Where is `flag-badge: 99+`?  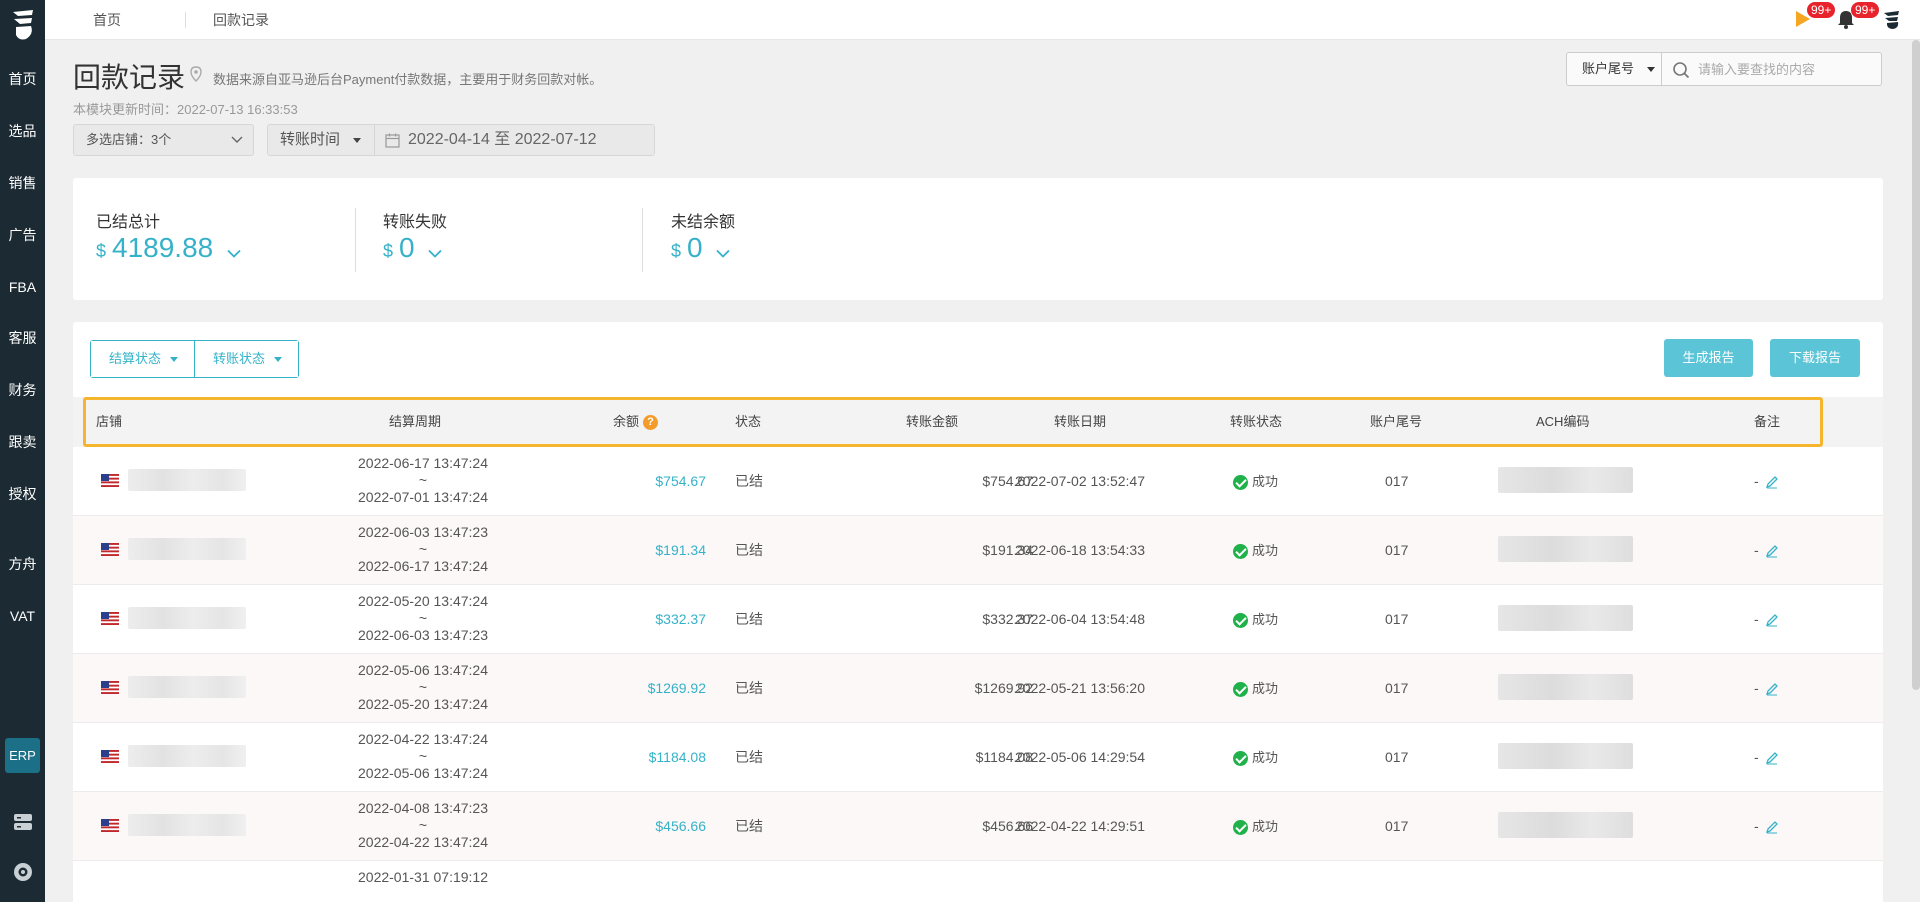 flag-badge: 99+ is located at coordinates (1821, 10).